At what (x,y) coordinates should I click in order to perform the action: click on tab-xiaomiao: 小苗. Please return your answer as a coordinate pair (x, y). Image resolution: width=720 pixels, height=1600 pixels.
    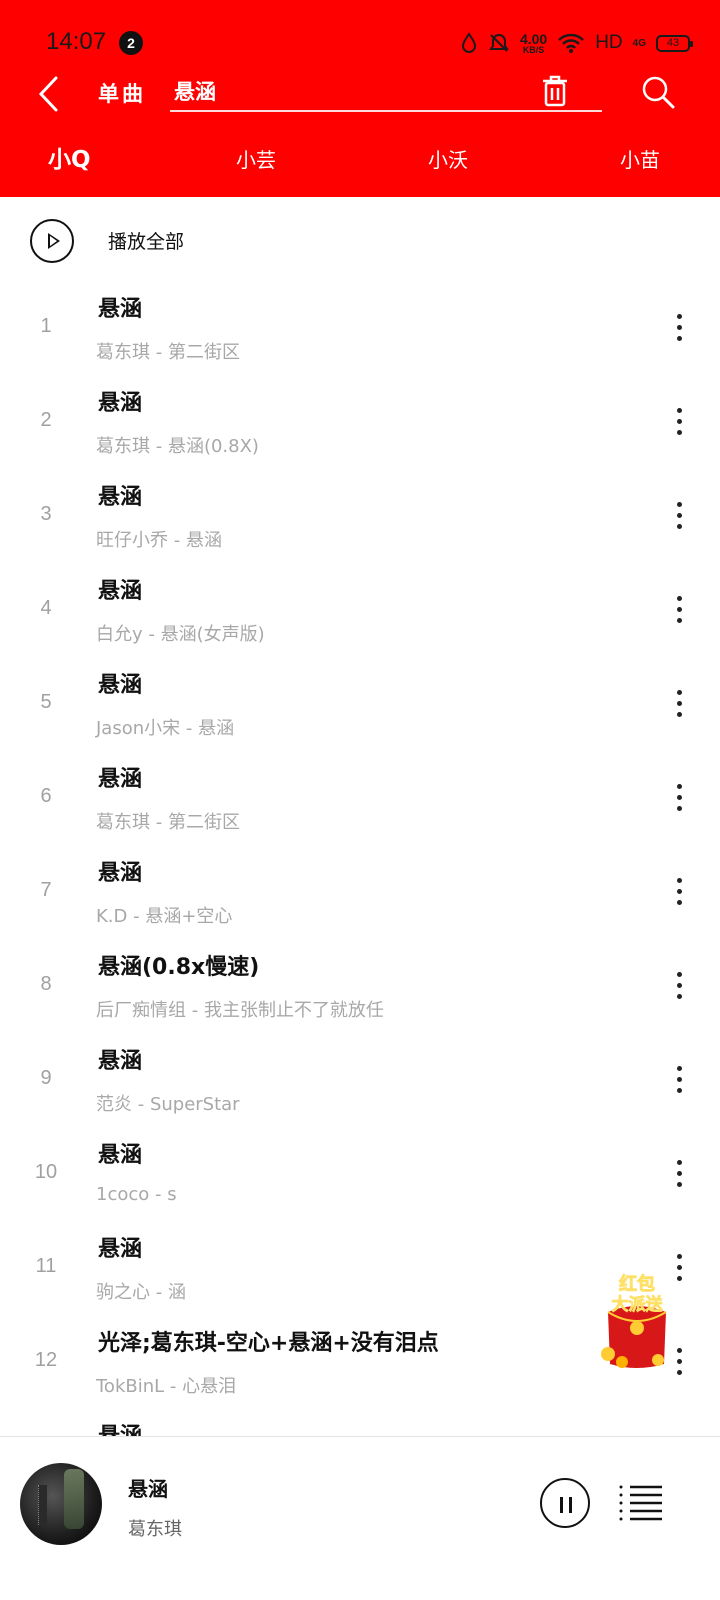
    Looking at the image, I should click on (640, 158).